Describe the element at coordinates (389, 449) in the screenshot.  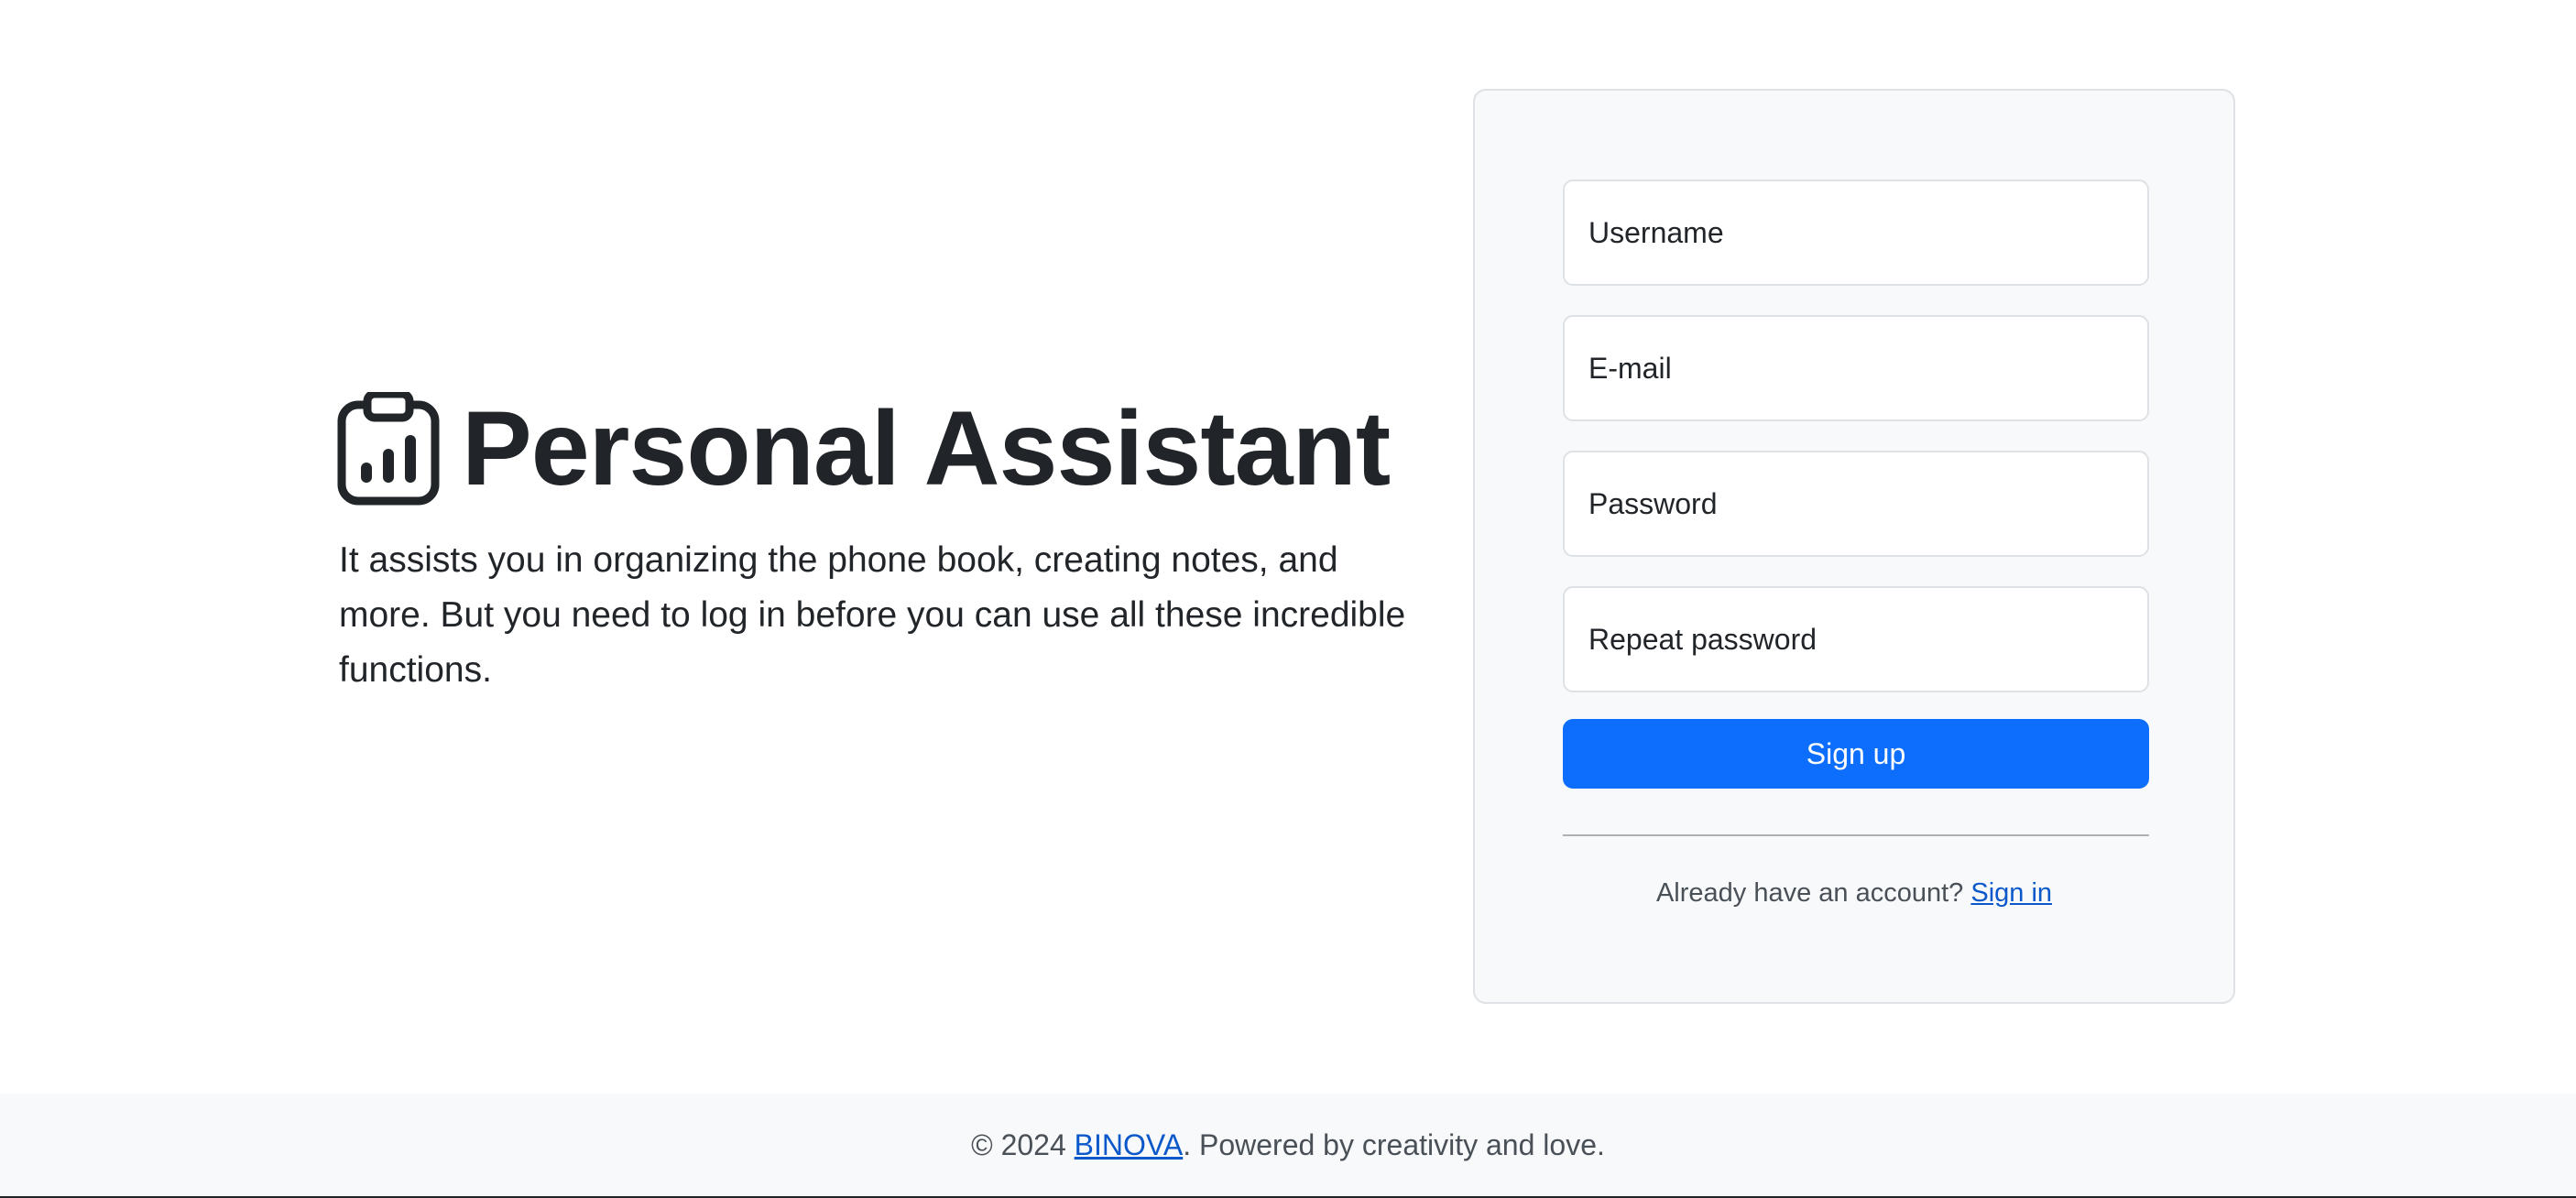
I see `clipboard-data-icon` at that location.